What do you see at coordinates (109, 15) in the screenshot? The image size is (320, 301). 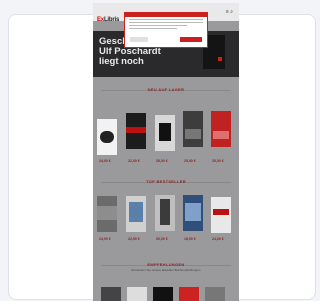 I see `site-logo: ExLibris` at bounding box center [109, 15].